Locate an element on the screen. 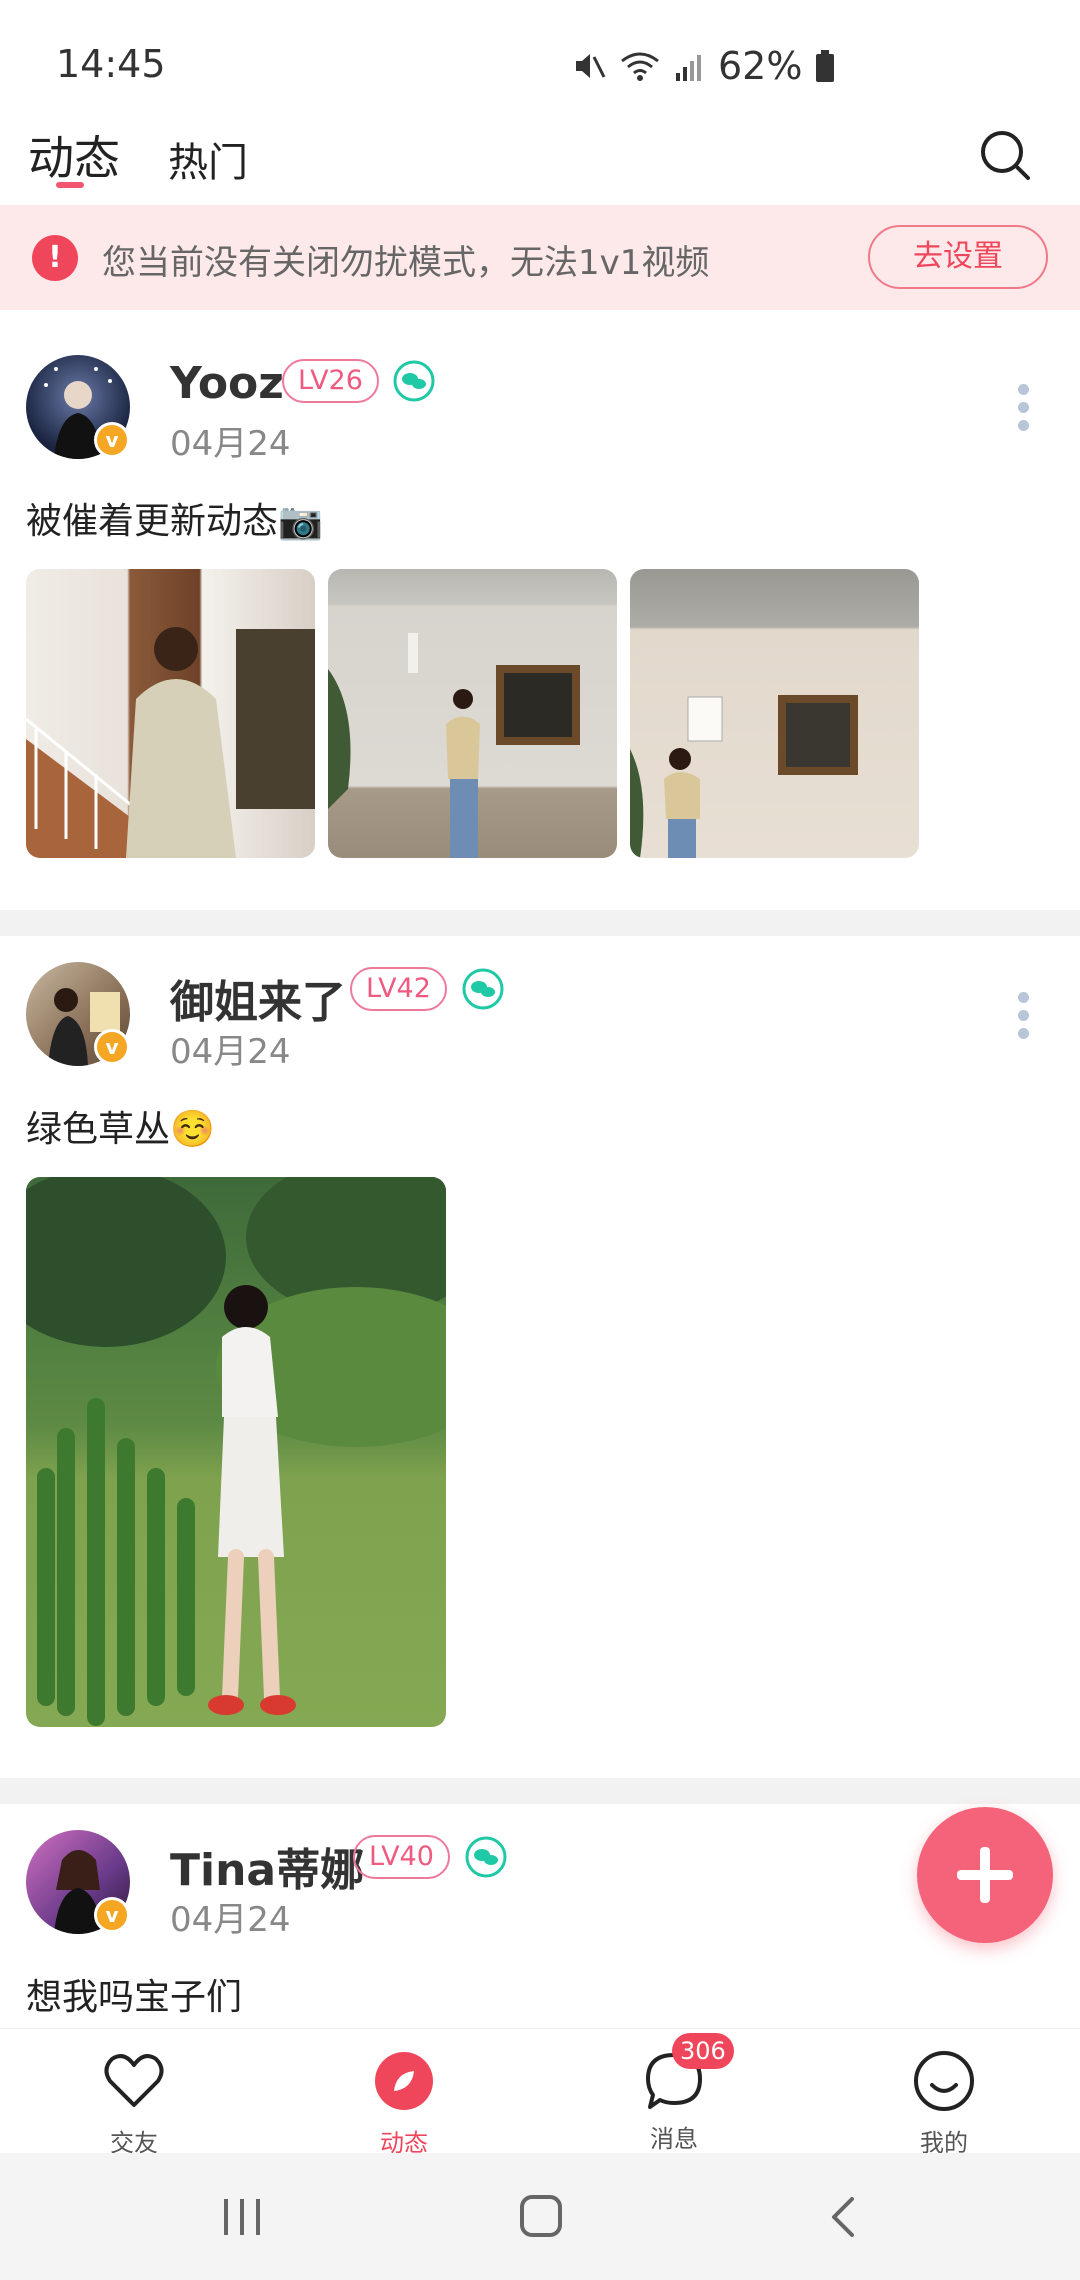 The height and width of the screenshot is (2280, 1080). system-nav-bar is located at coordinates (540, 2216).